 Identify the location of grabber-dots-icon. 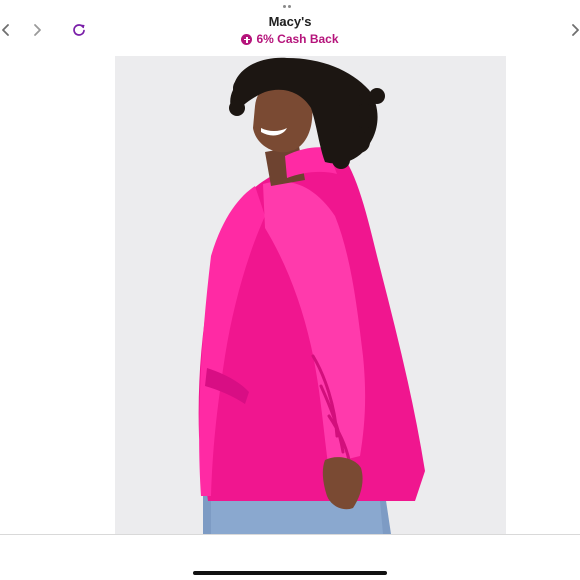
(290, 15).